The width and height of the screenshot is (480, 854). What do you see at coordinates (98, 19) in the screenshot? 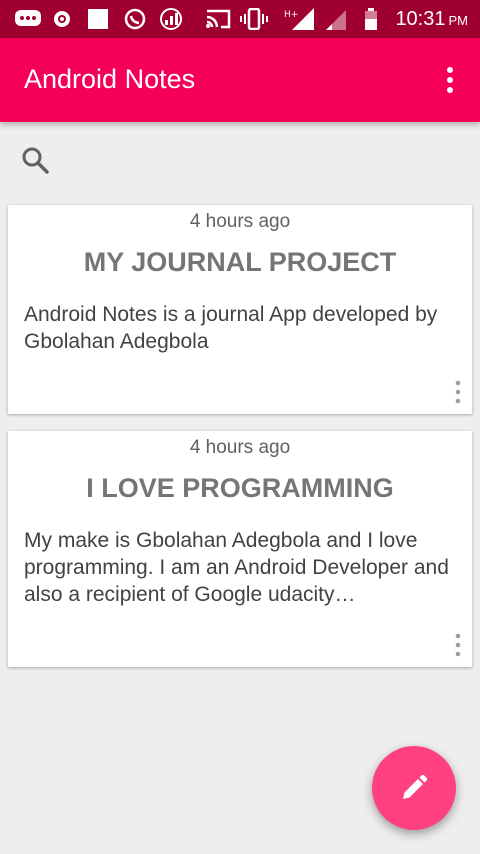
I see `square-icon` at bounding box center [98, 19].